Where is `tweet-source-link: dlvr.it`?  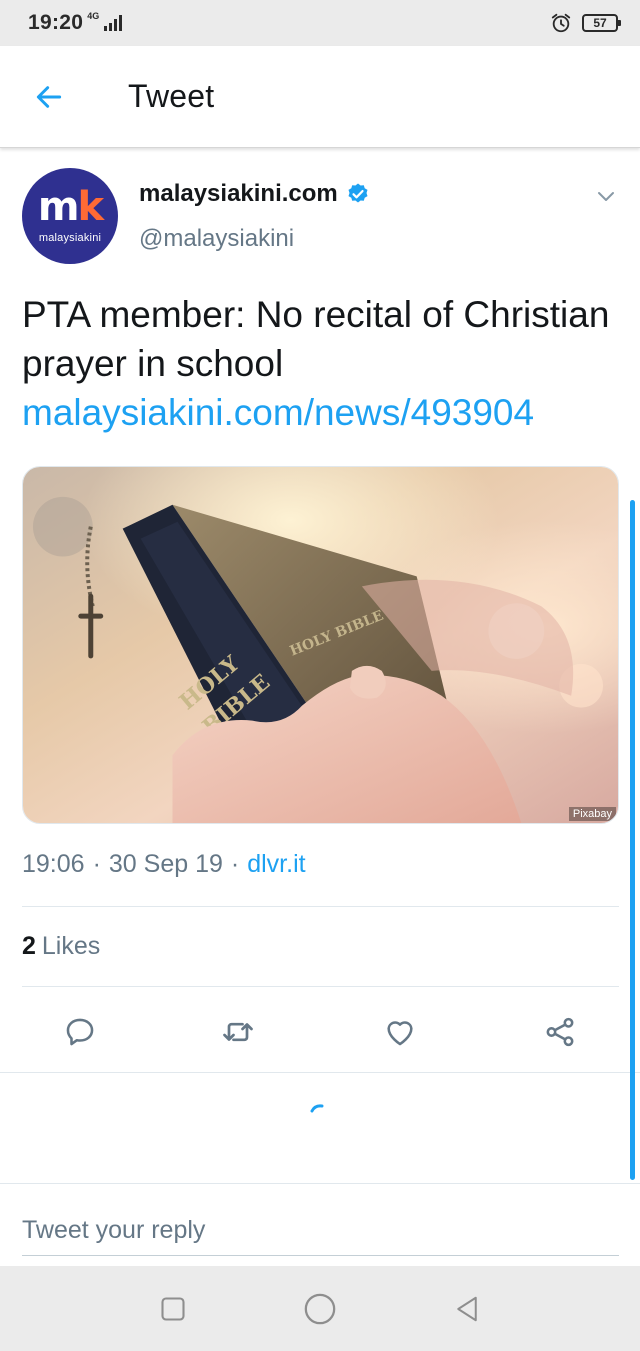 tweet-source-link: dlvr.it is located at coordinates (276, 864).